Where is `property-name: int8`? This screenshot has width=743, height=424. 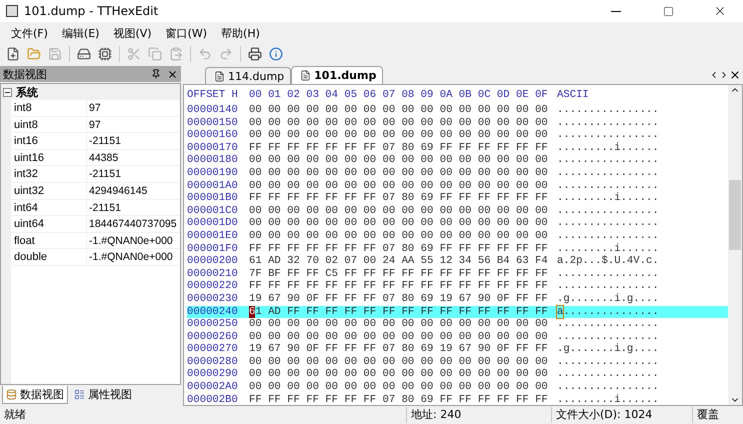
property-name: int8 is located at coordinates (49, 108).